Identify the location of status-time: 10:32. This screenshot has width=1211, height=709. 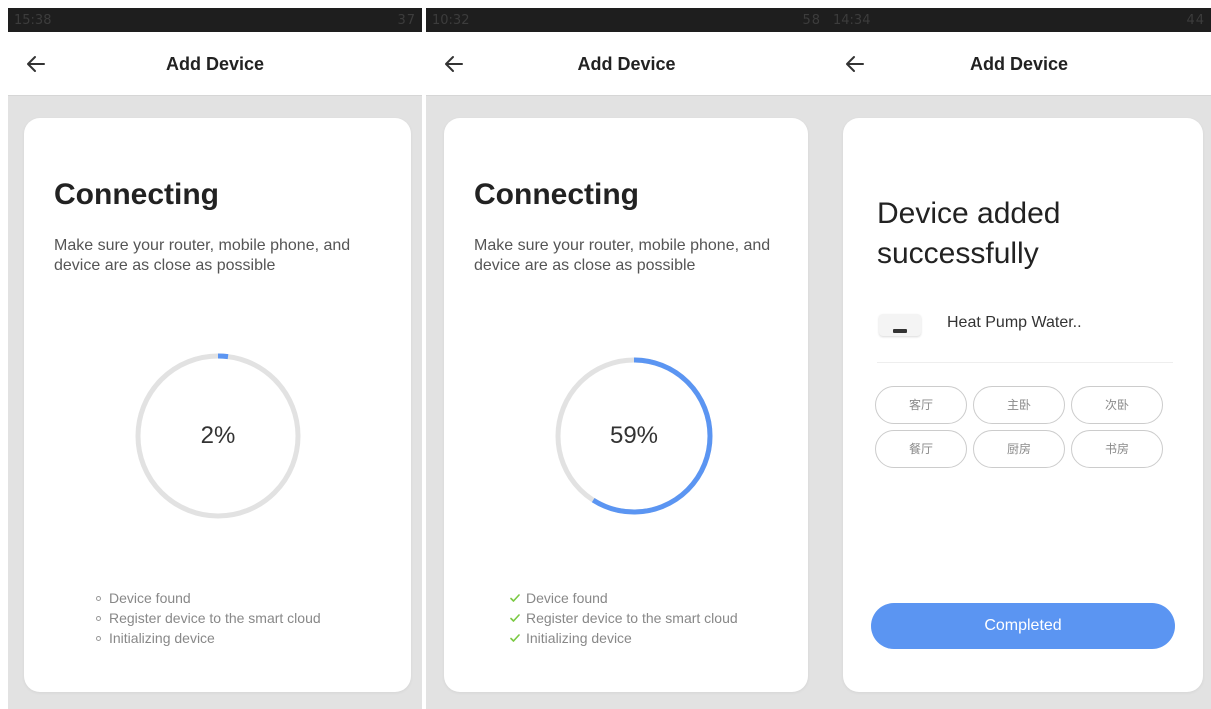
(451, 20).